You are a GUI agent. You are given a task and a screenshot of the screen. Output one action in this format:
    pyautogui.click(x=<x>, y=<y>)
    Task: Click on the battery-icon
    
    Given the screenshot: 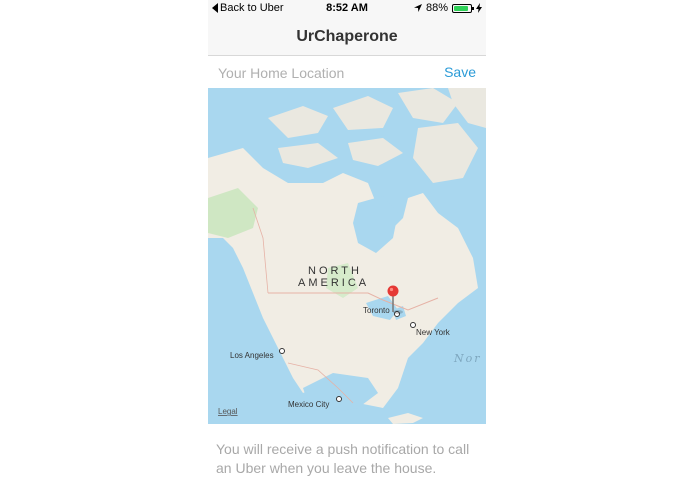 What is the action you would take?
    pyautogui.click(x=463, y=8)
    